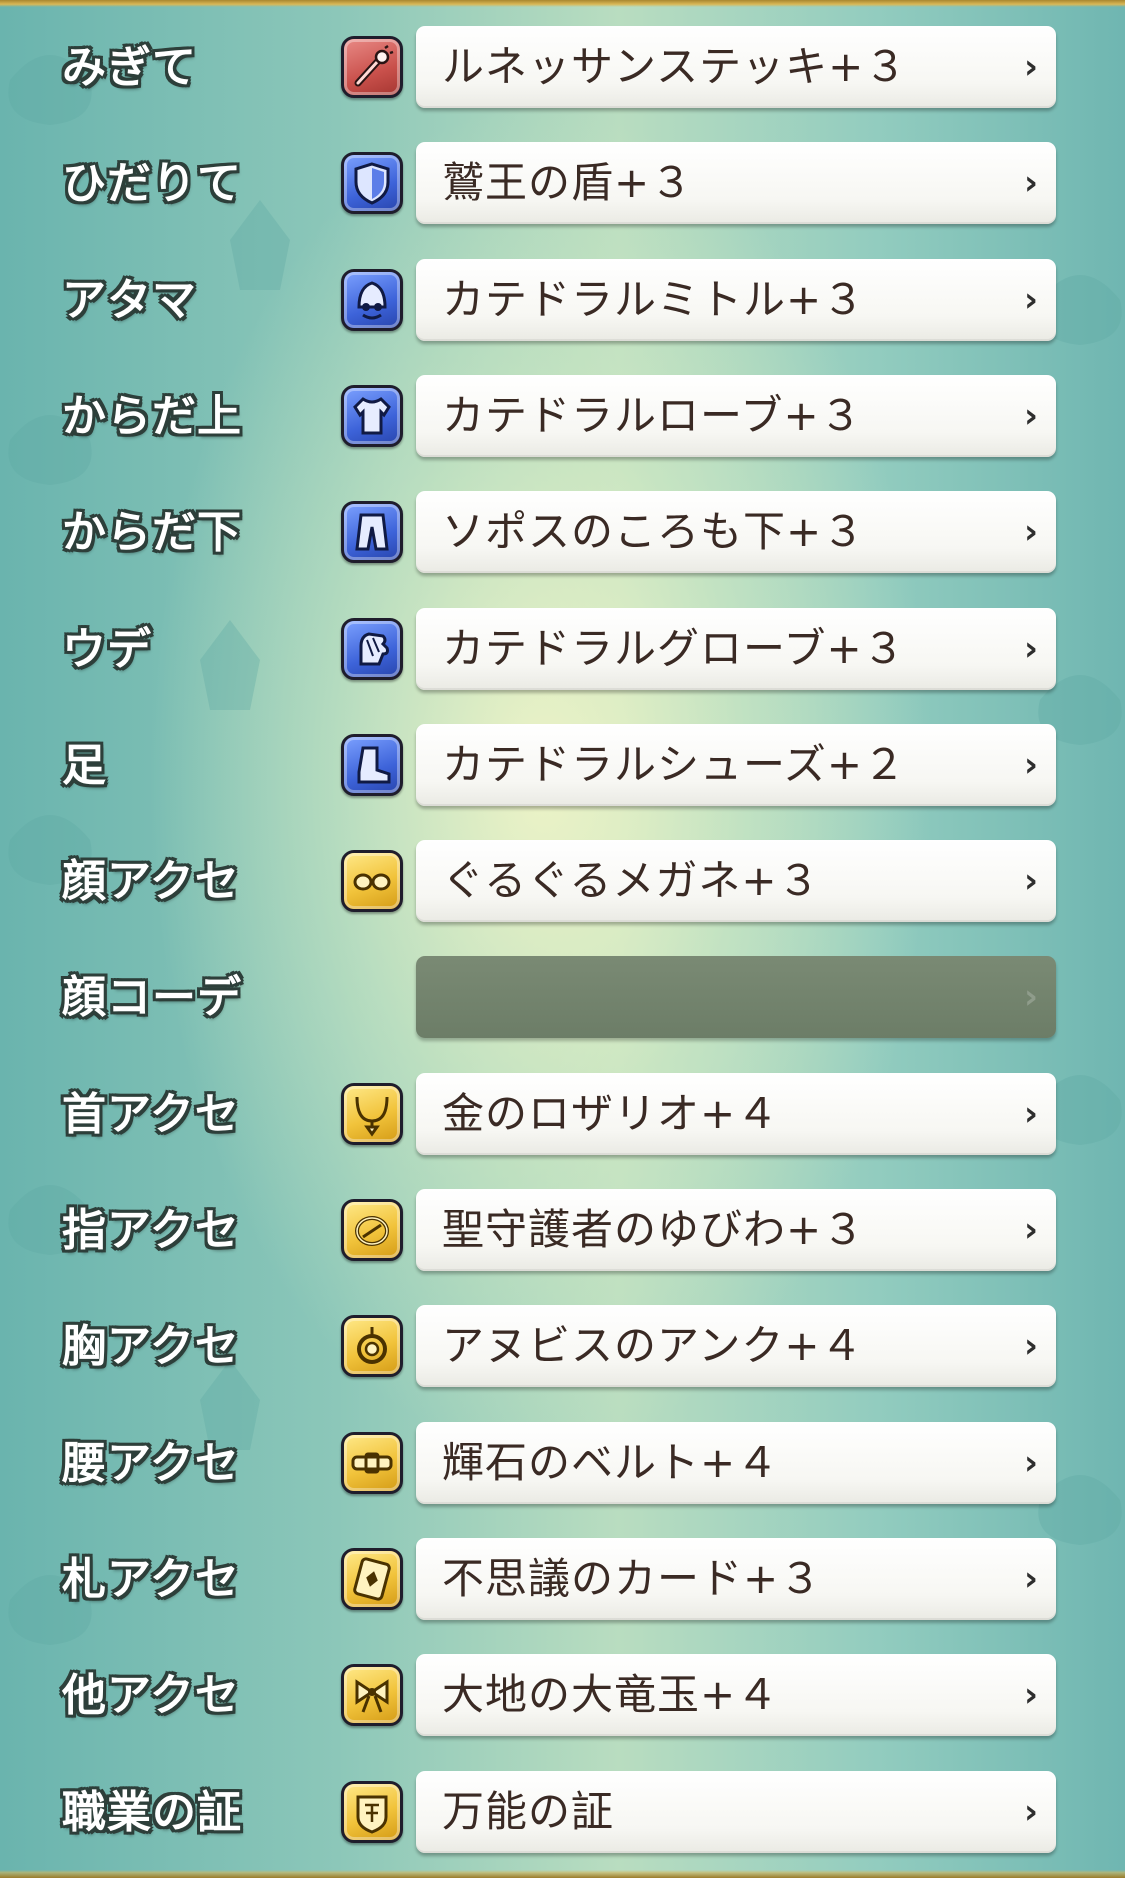  Describe the element at coordinates (674, 648) in the screenshot. I see `item-name: カテドラルグローブ+３` at that location.